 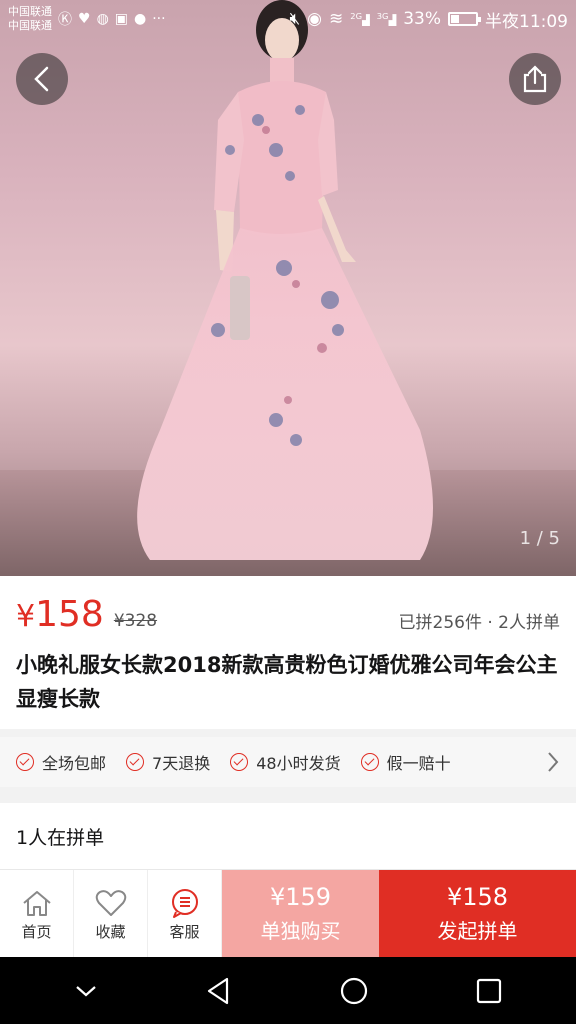 I want to click on eye-comfort-icon: ◉, so click(x=315, y=19).